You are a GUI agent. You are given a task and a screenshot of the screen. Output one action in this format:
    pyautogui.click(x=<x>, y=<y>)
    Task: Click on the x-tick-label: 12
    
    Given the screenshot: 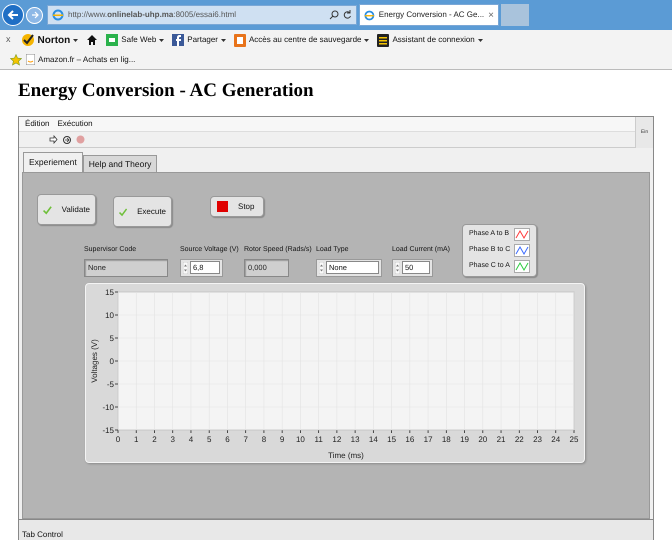 What is the action you would take?
    pyautogui.click(x=337, y=439)
    